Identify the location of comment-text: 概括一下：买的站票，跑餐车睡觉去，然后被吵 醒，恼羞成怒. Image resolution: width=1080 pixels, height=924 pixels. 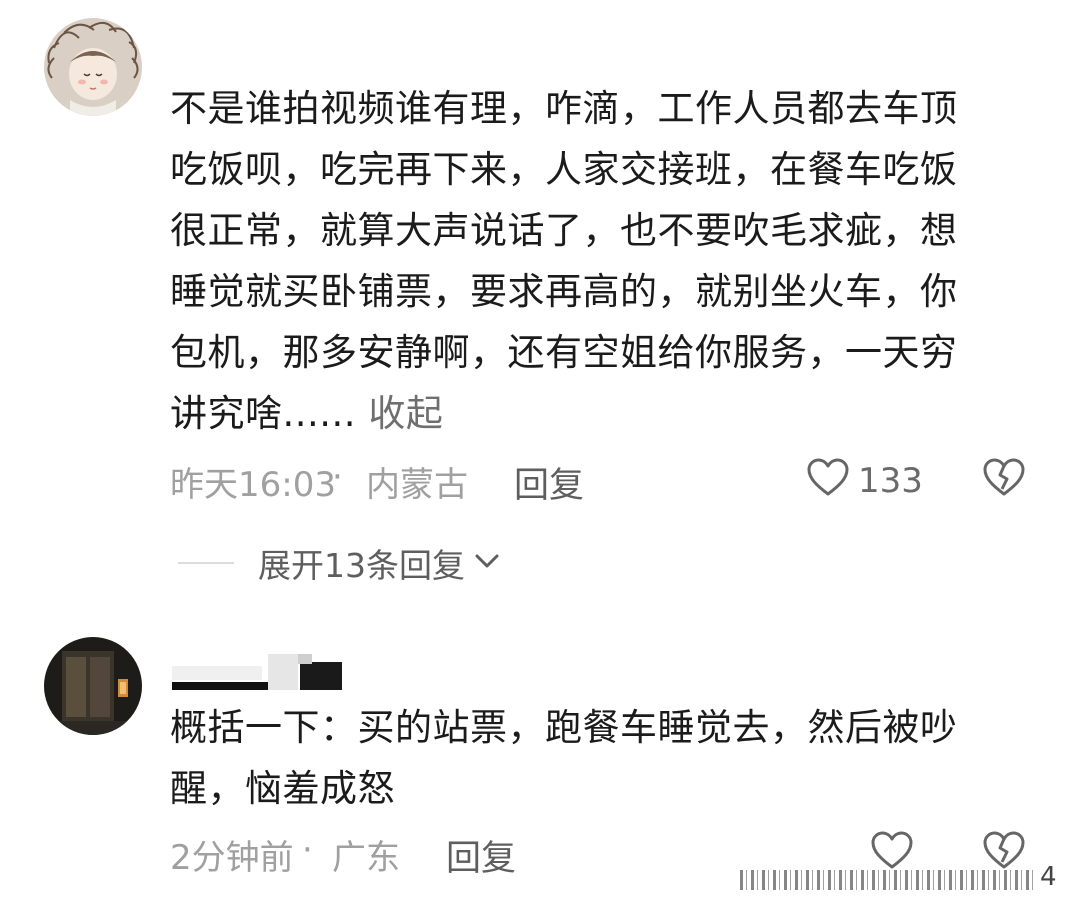
(605, 758).